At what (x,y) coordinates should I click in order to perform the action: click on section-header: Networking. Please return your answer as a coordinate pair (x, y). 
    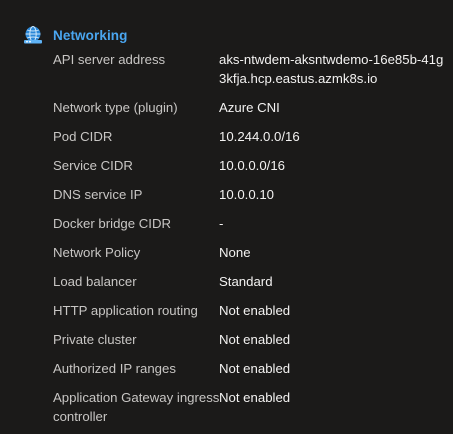
    Looking at the image, I should click on (75, 35).